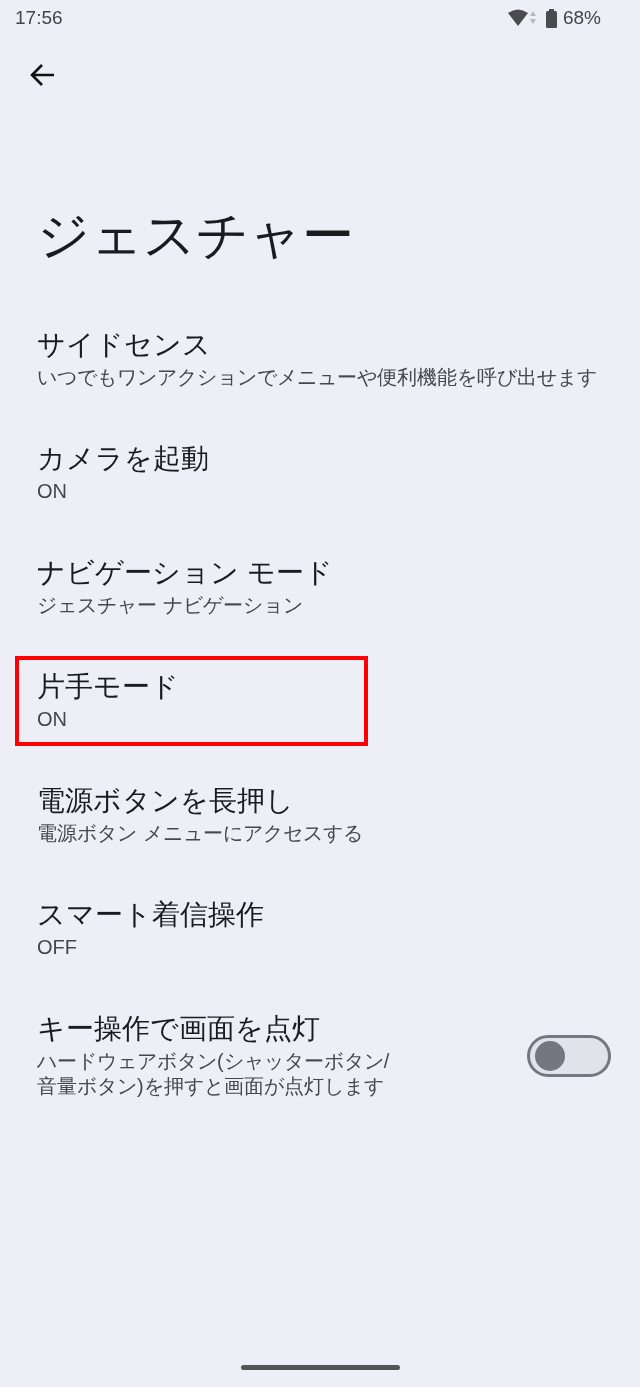 This screenshot has width=640, height=1387. What do you see at coordinates (214, 1074) in the screenshot?
I see `setting-summary: ハードウェアボタン(シャッターボタン/音量ボタン)を押すと画面が点灯します` at bounding box center [214, 1074].